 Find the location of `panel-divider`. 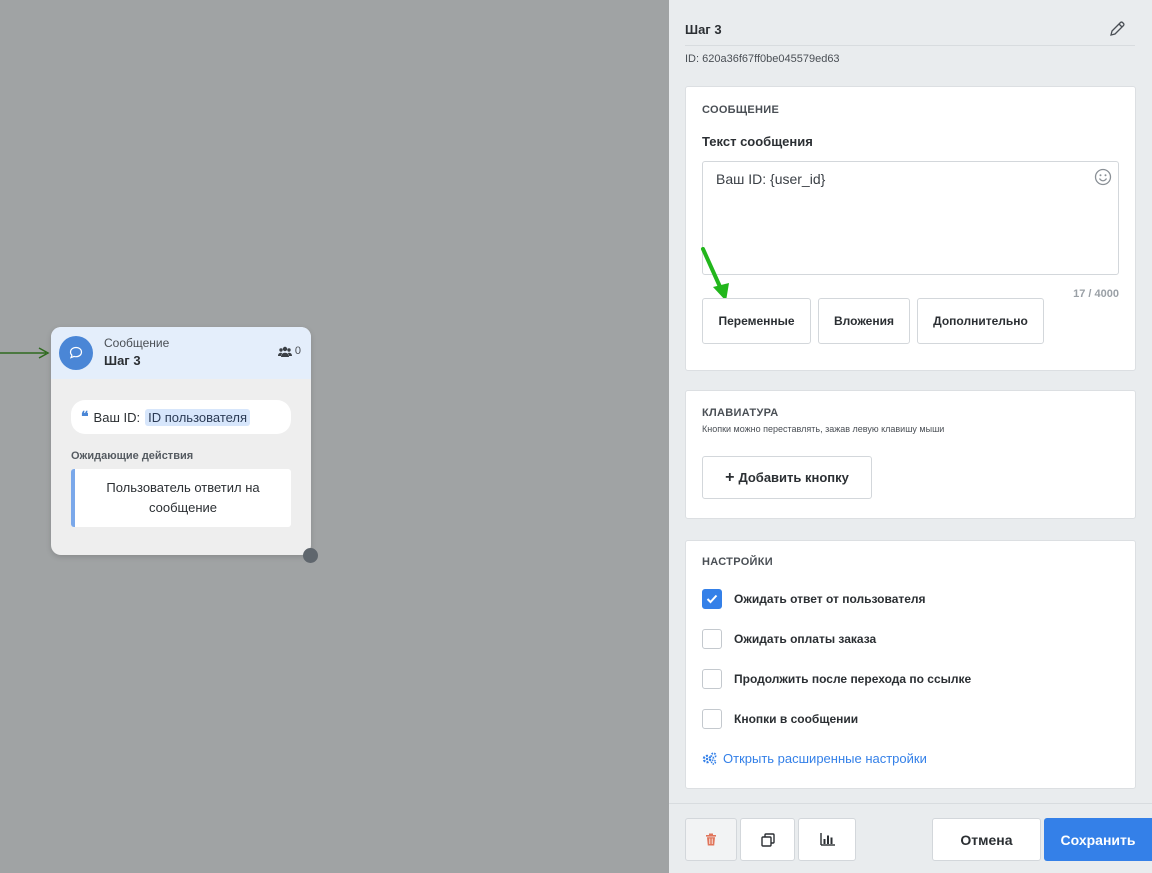

panel-divider is located at coordinates (910, 45).